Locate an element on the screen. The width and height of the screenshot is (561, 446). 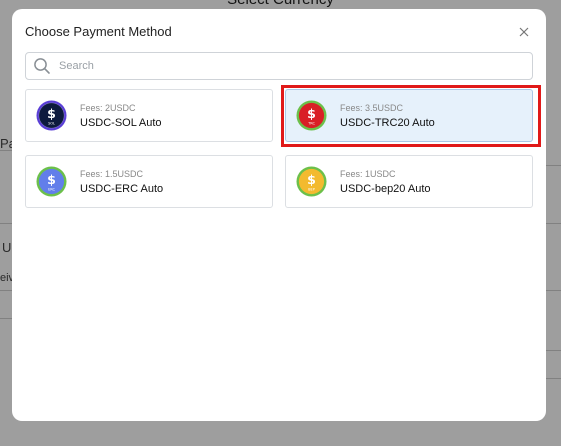
payment-method-usdc-bep20: $ BEP Fees: 1USDC USDC-bep20 Auto is located at coordinates (409, 181).